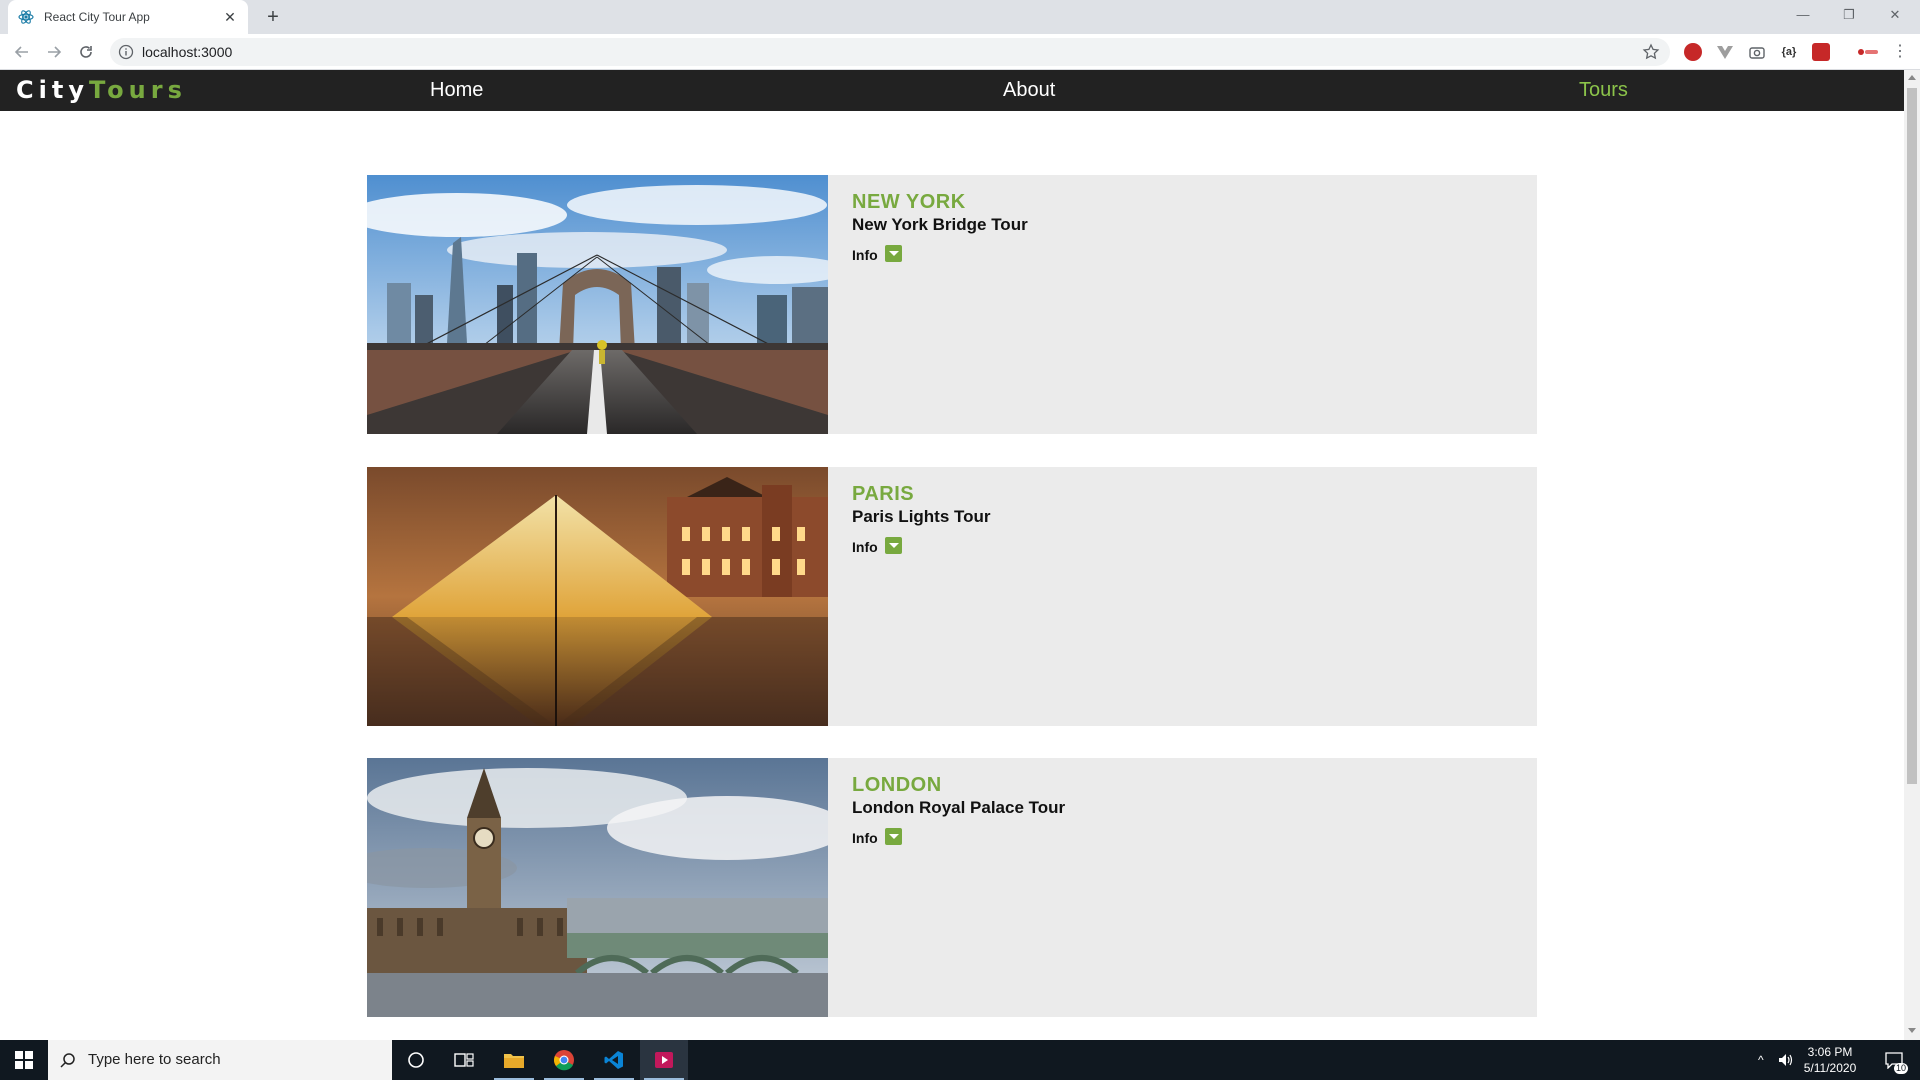  I want to click on action-center-notification-icon: 10, so click(1894, 1060).